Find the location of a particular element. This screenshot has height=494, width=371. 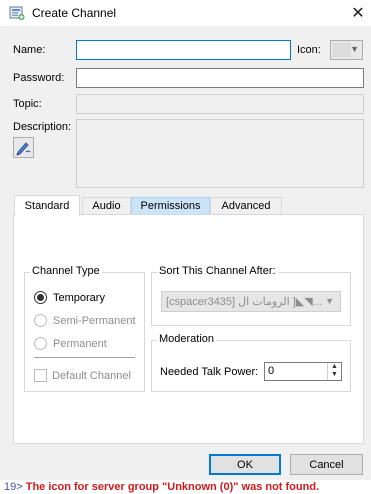

close-button: ✕ is located at coordinates (358, 13).